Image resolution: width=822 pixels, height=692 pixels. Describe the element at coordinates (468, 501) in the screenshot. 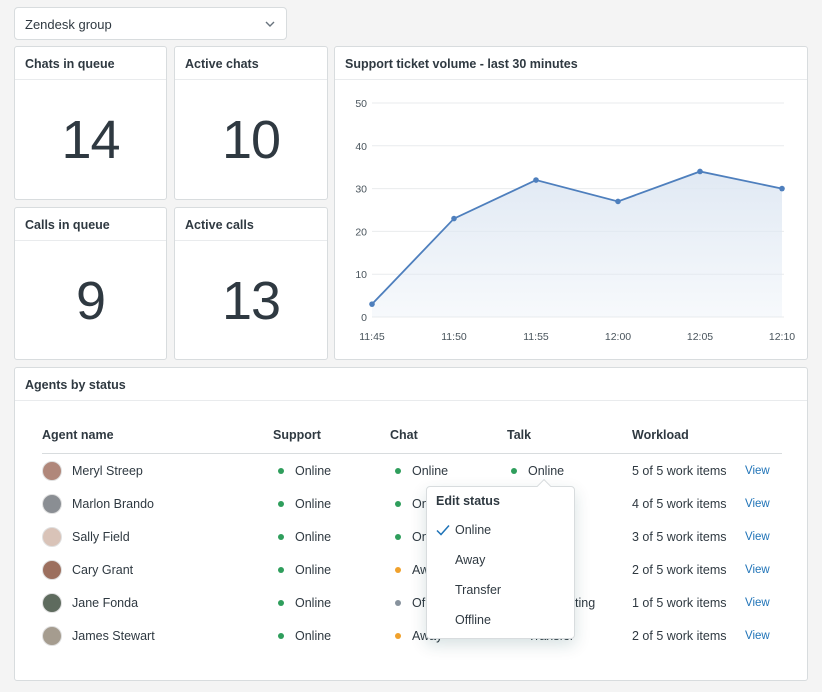

I see `edit-status-title: Edit status` at that location.